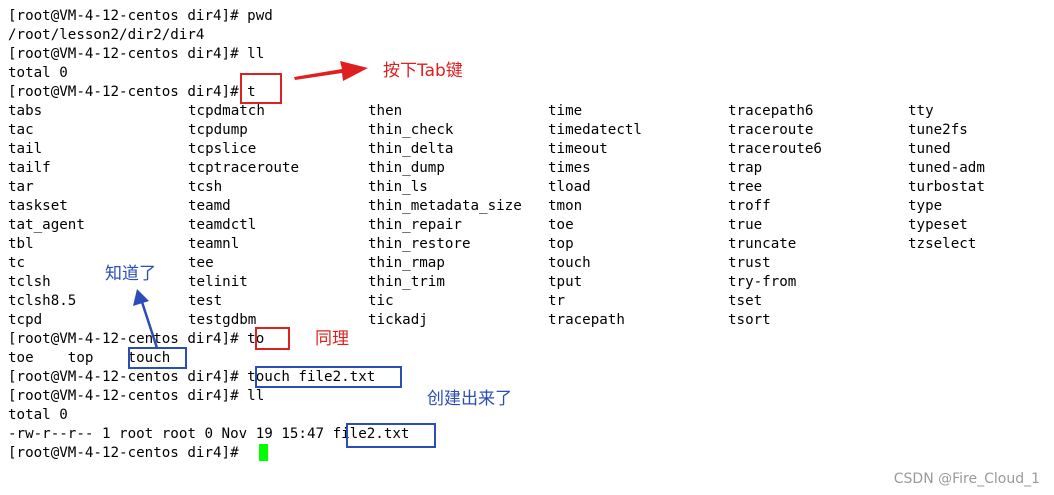  I want to click on blue-arrow-head-icon, so click(141, 297).